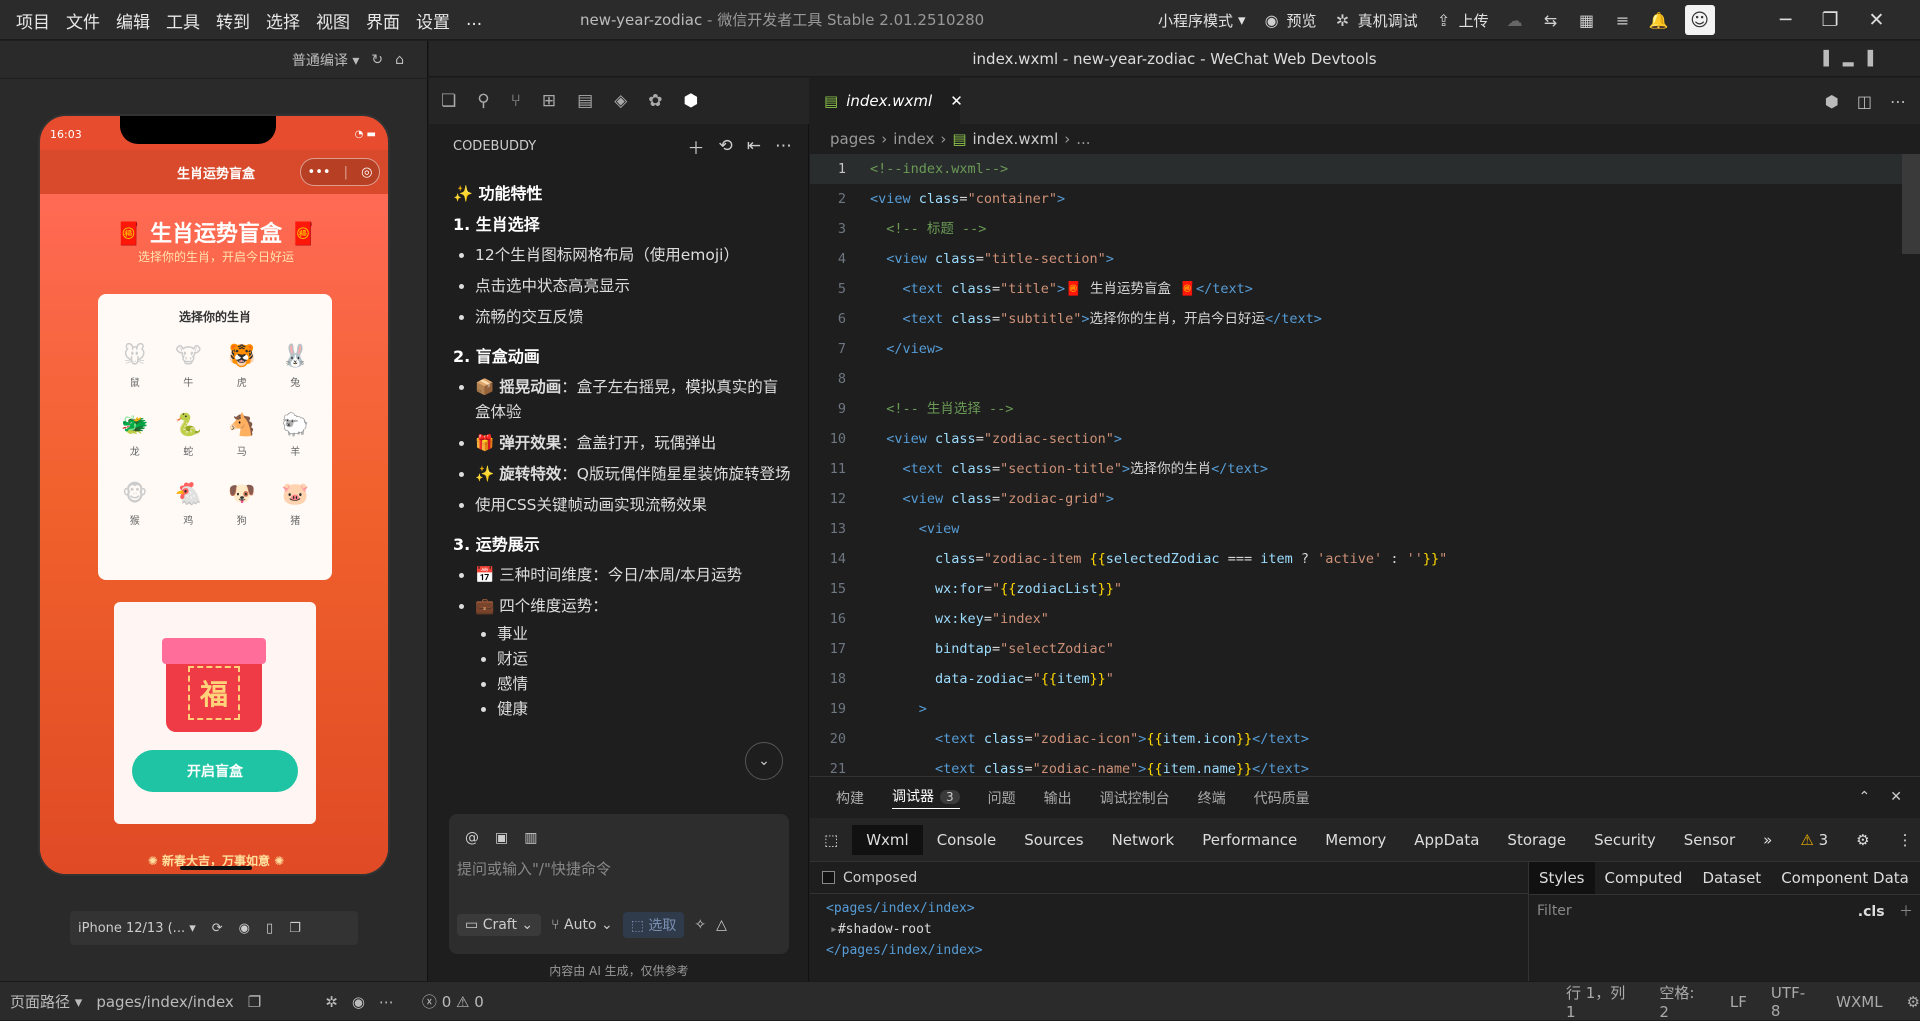  What do you see at coordinates (133, 20) in the screenshot?
I see `menu-edit: 编辑` at bounding box center [133, 20].